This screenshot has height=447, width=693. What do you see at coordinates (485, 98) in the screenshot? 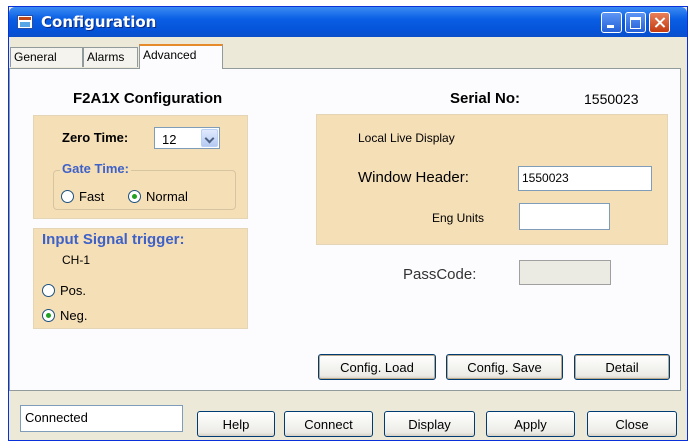
I see `serial-label: Serial No:` at bounding box center [485, 98].